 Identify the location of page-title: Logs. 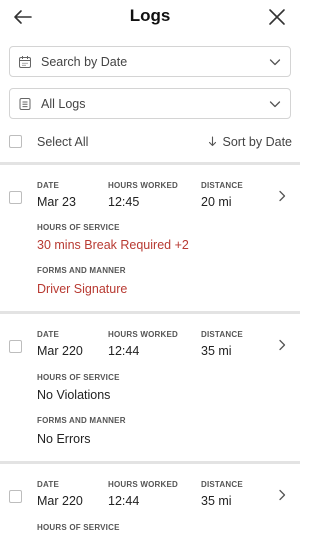
(150, 15).